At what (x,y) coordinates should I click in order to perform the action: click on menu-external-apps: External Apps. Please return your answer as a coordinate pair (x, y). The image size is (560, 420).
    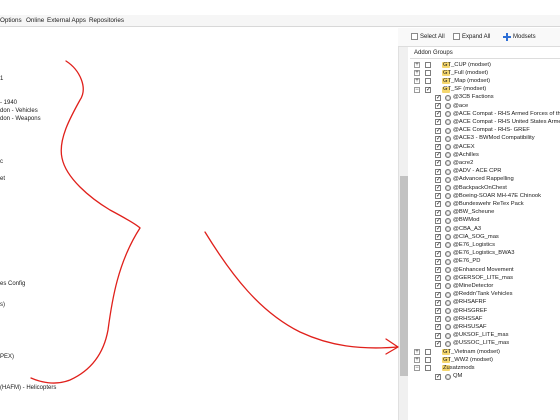
    Looking at the image, I should click on (66, 20).